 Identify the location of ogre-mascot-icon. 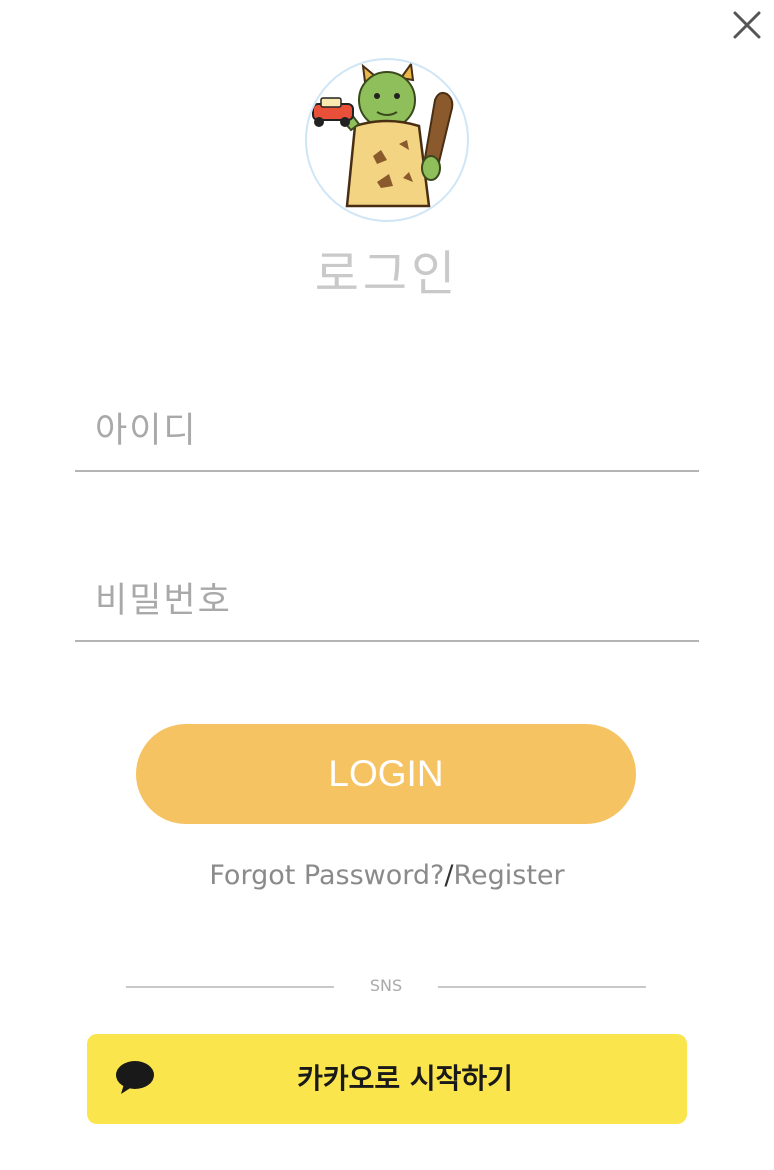
(383, 134).